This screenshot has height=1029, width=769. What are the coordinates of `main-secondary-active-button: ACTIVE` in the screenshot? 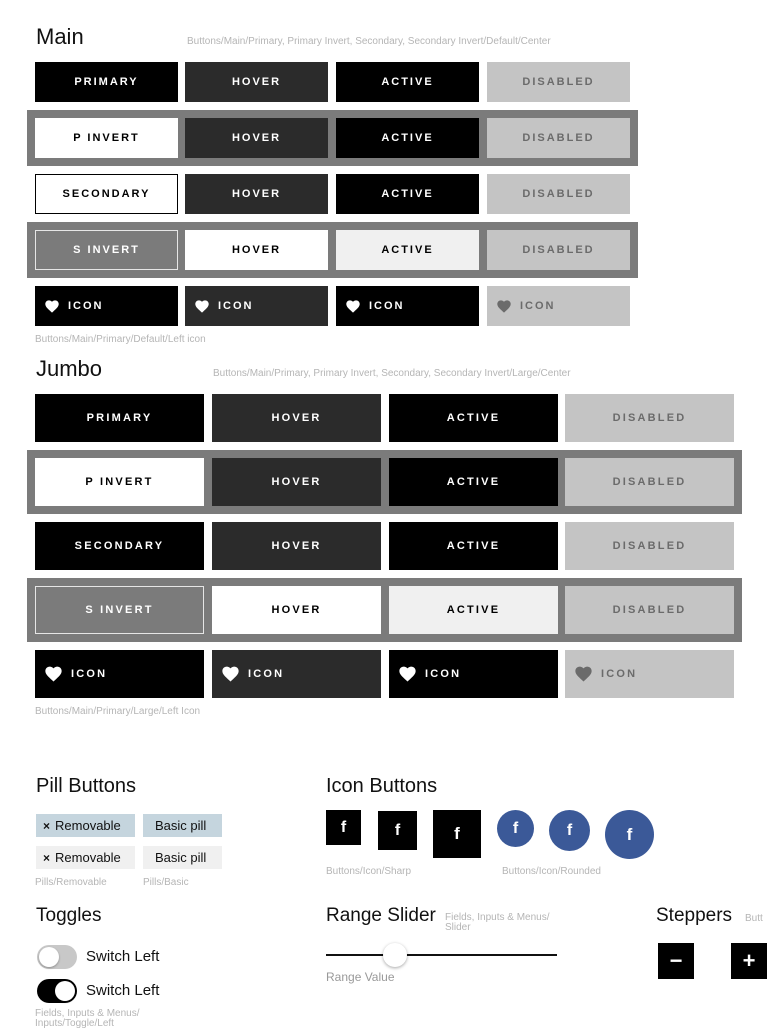 It's located at (407, 194).